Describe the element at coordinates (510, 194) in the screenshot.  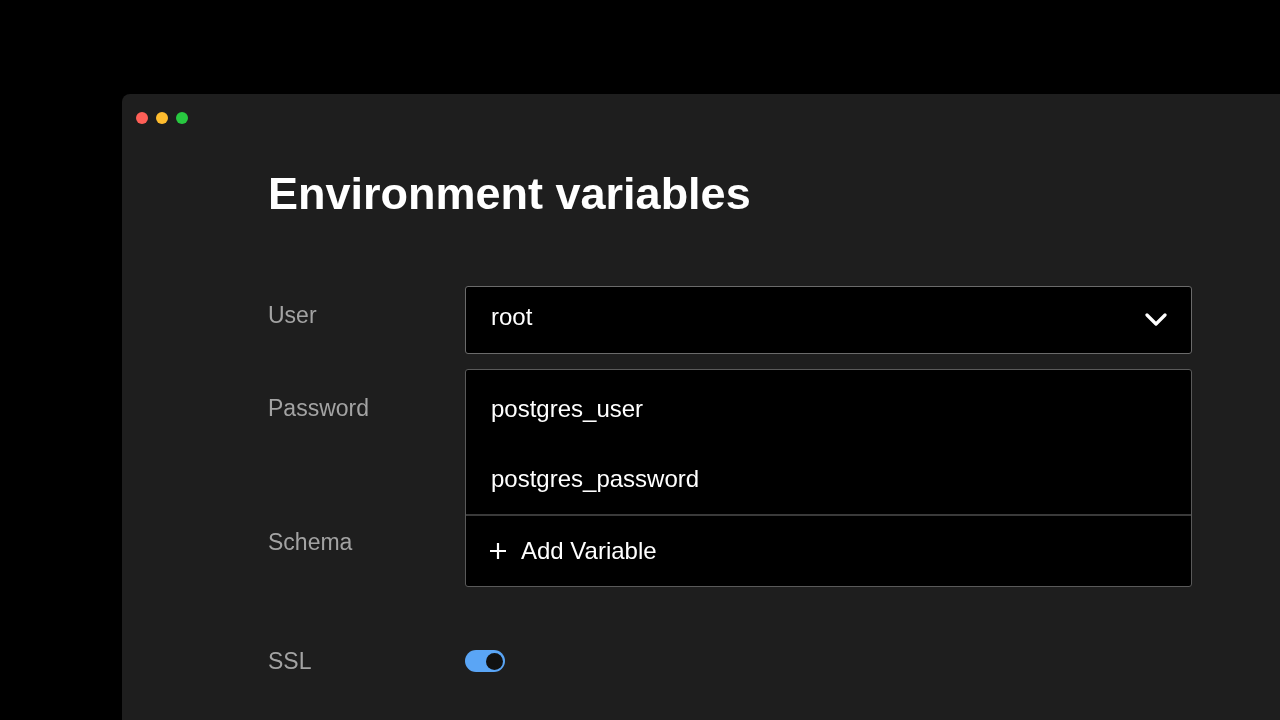
I see `page-title: Environment variables` at that location.